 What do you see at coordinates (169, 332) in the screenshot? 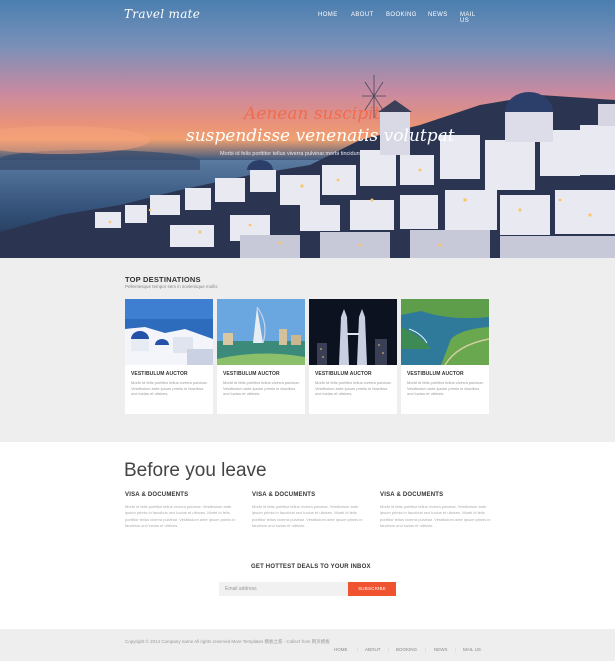
I see `destination-image-santorini` at bounding box center [169, 332].